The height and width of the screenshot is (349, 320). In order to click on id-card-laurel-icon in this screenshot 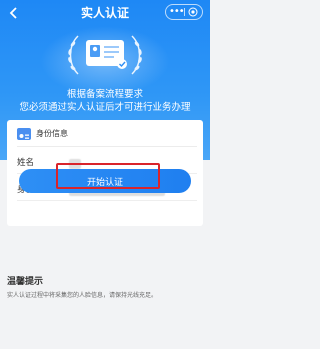, I will do `click(105, 55)`.